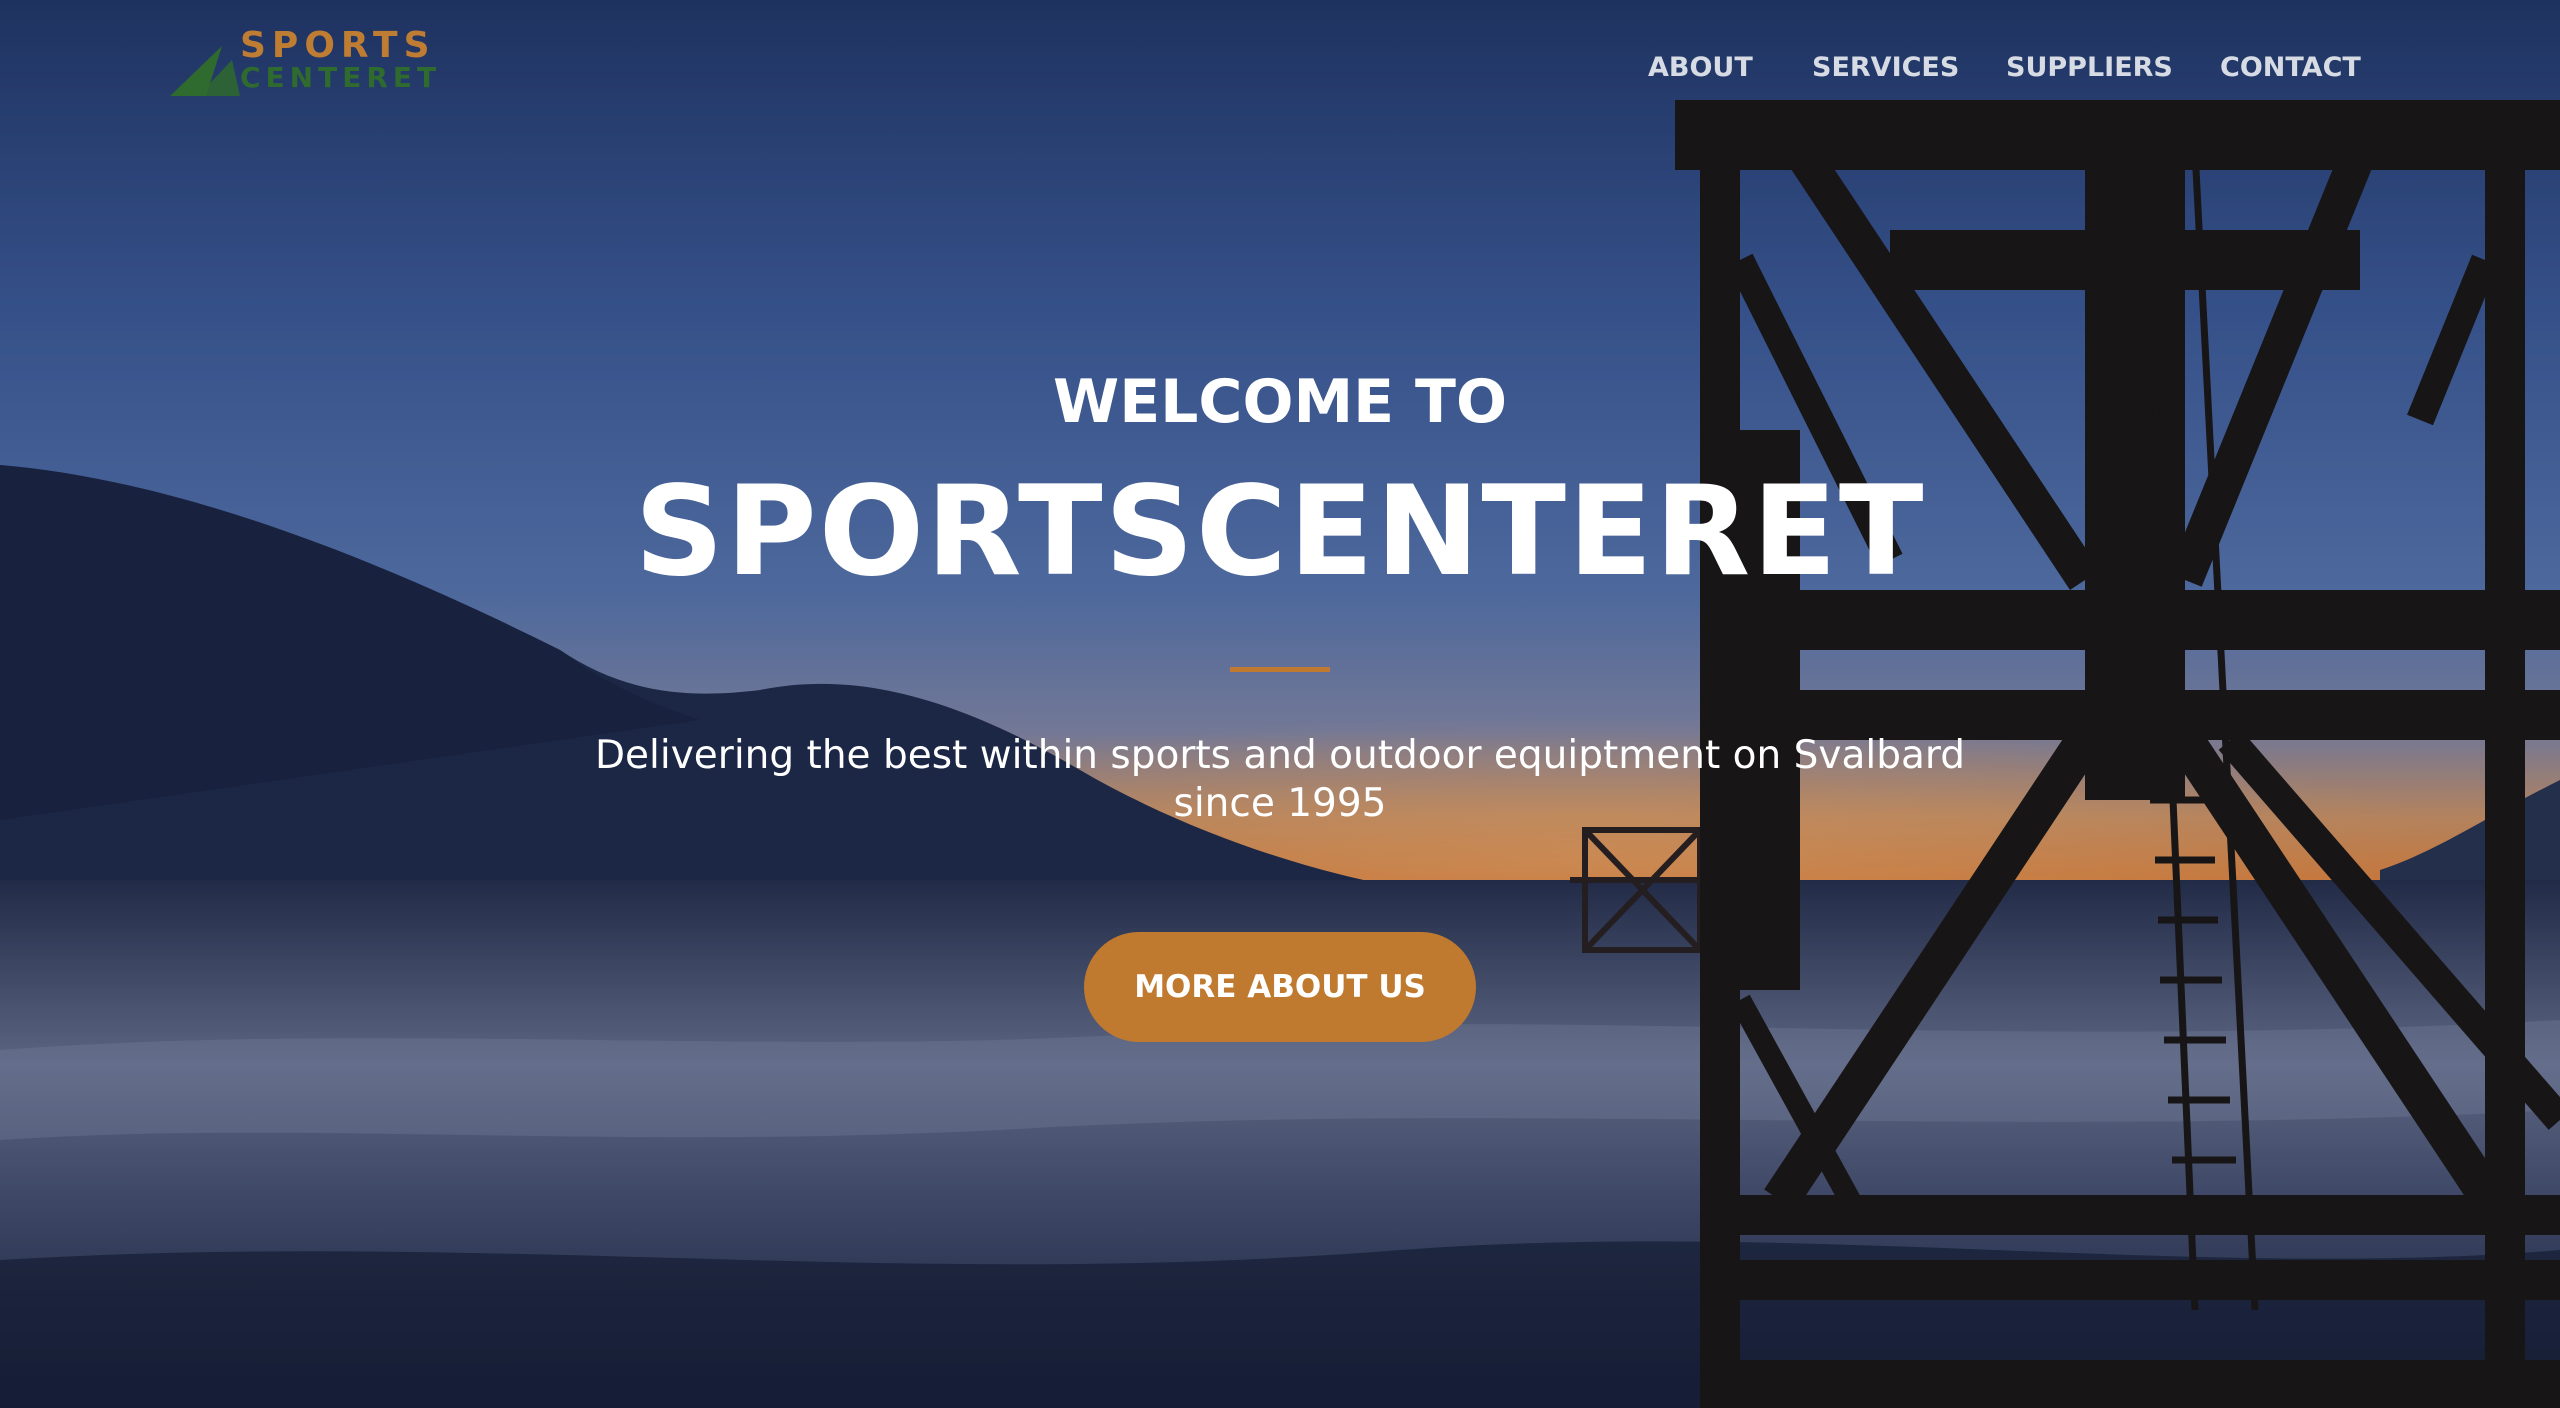  I want to click on nav-link-suppliers: SUPPLIERS, so click(2089, 68).